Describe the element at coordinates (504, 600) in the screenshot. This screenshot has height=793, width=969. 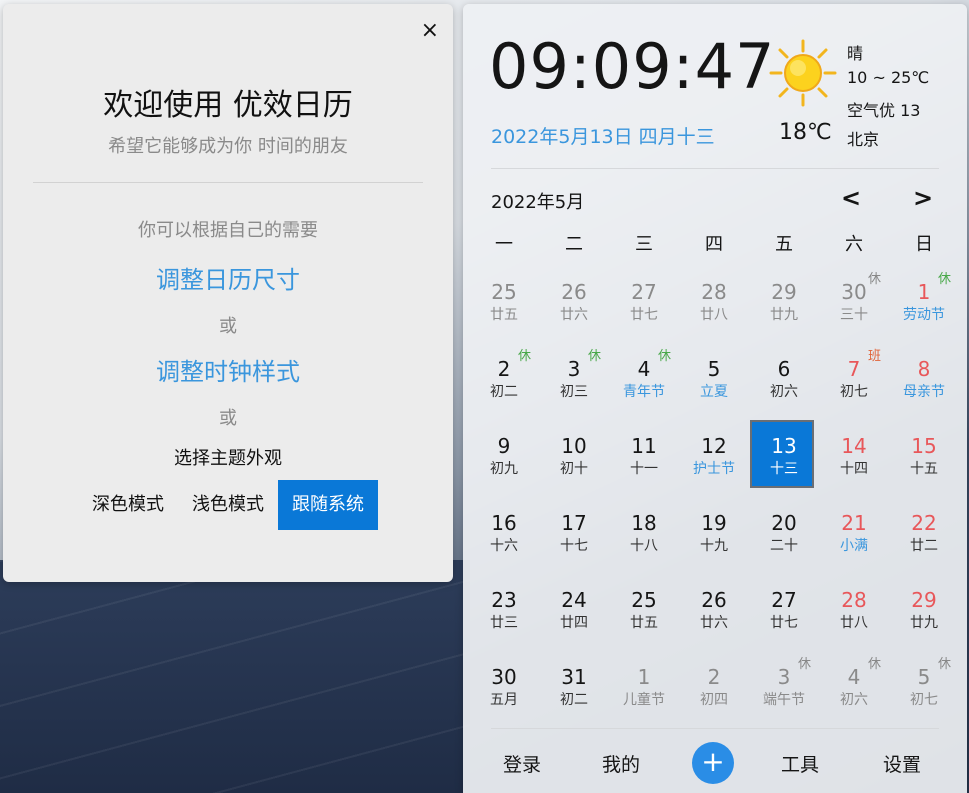
I see `day-number: 23` at that location.